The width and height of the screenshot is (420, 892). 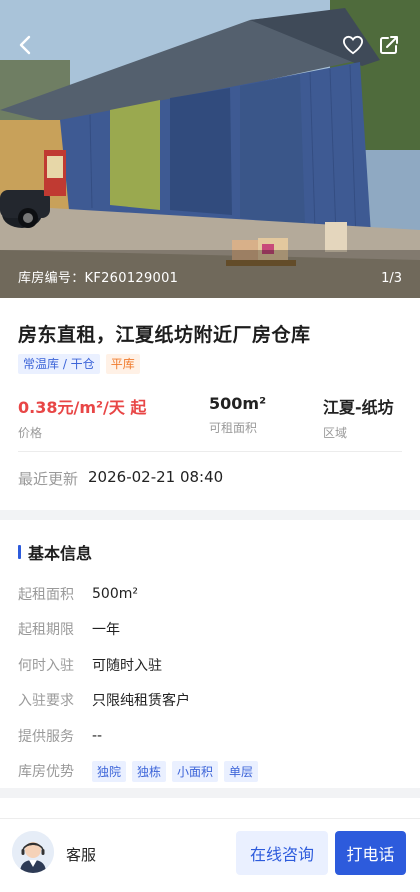 I want to click on region-label: 区域, so click(x=335, y=433).